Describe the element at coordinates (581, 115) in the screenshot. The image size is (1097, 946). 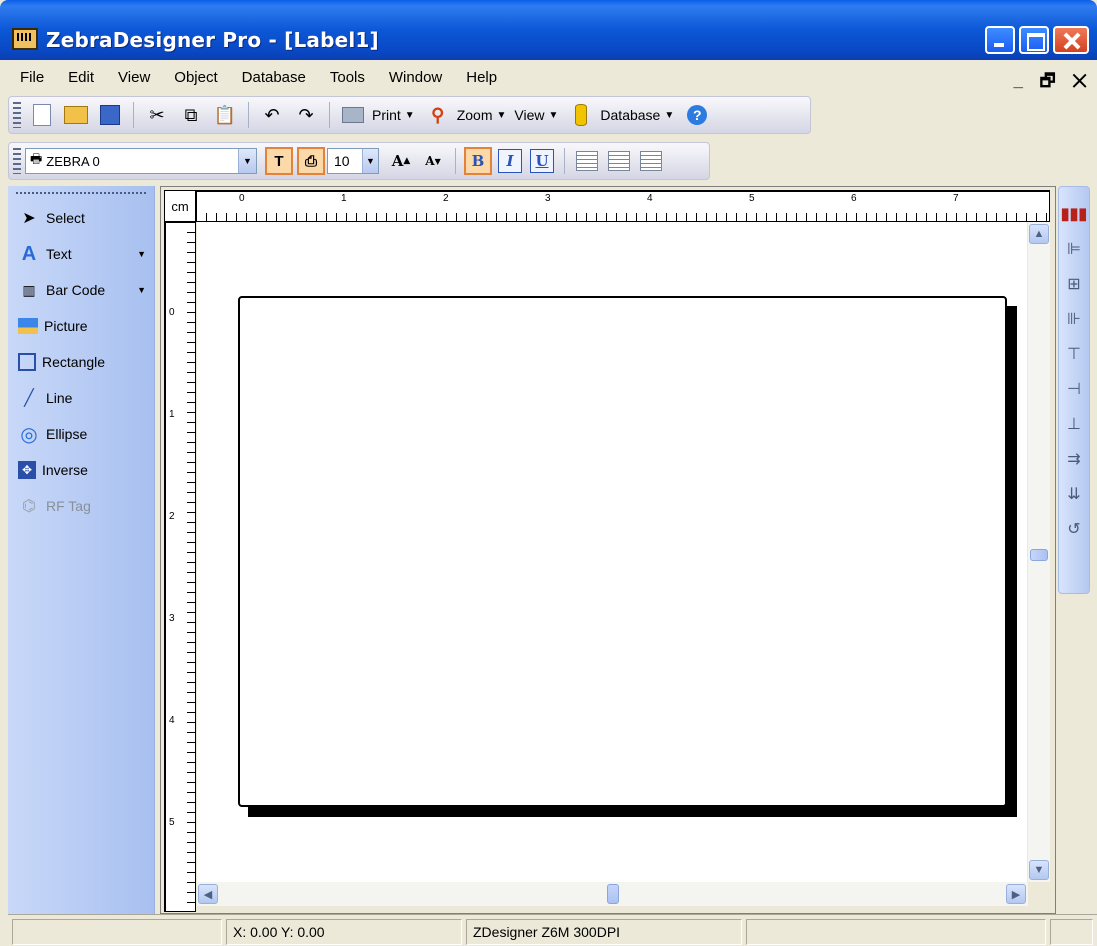
I see `database-icon` at that location.